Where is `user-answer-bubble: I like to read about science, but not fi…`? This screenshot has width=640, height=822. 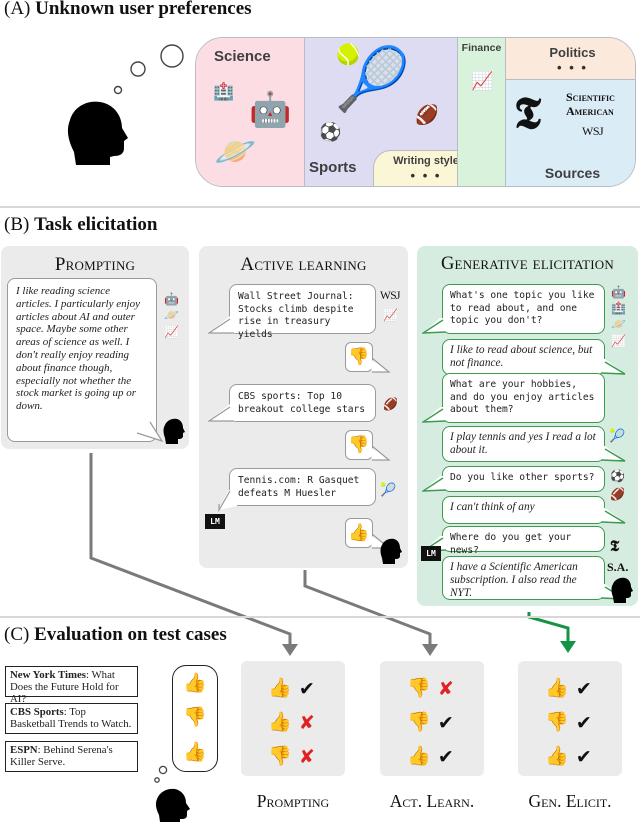 user-answer-bubble: I like to read about science, but not fi… is located at coordinates (523, 357).